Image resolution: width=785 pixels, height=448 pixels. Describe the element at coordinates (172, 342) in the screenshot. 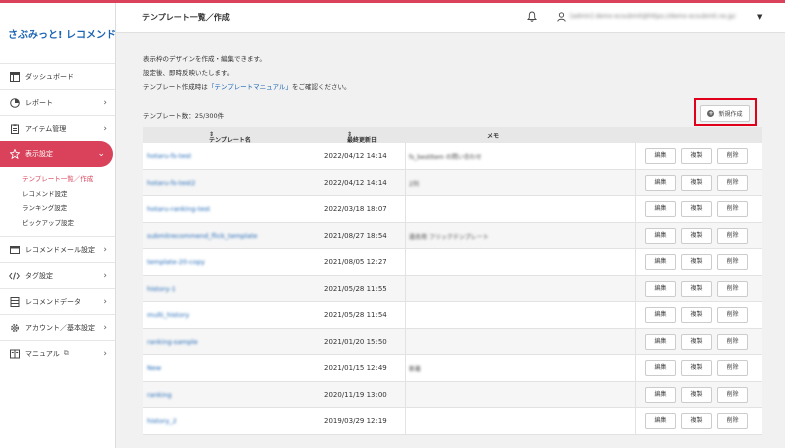

I see `template-name-link: ranking-sample` at that location.